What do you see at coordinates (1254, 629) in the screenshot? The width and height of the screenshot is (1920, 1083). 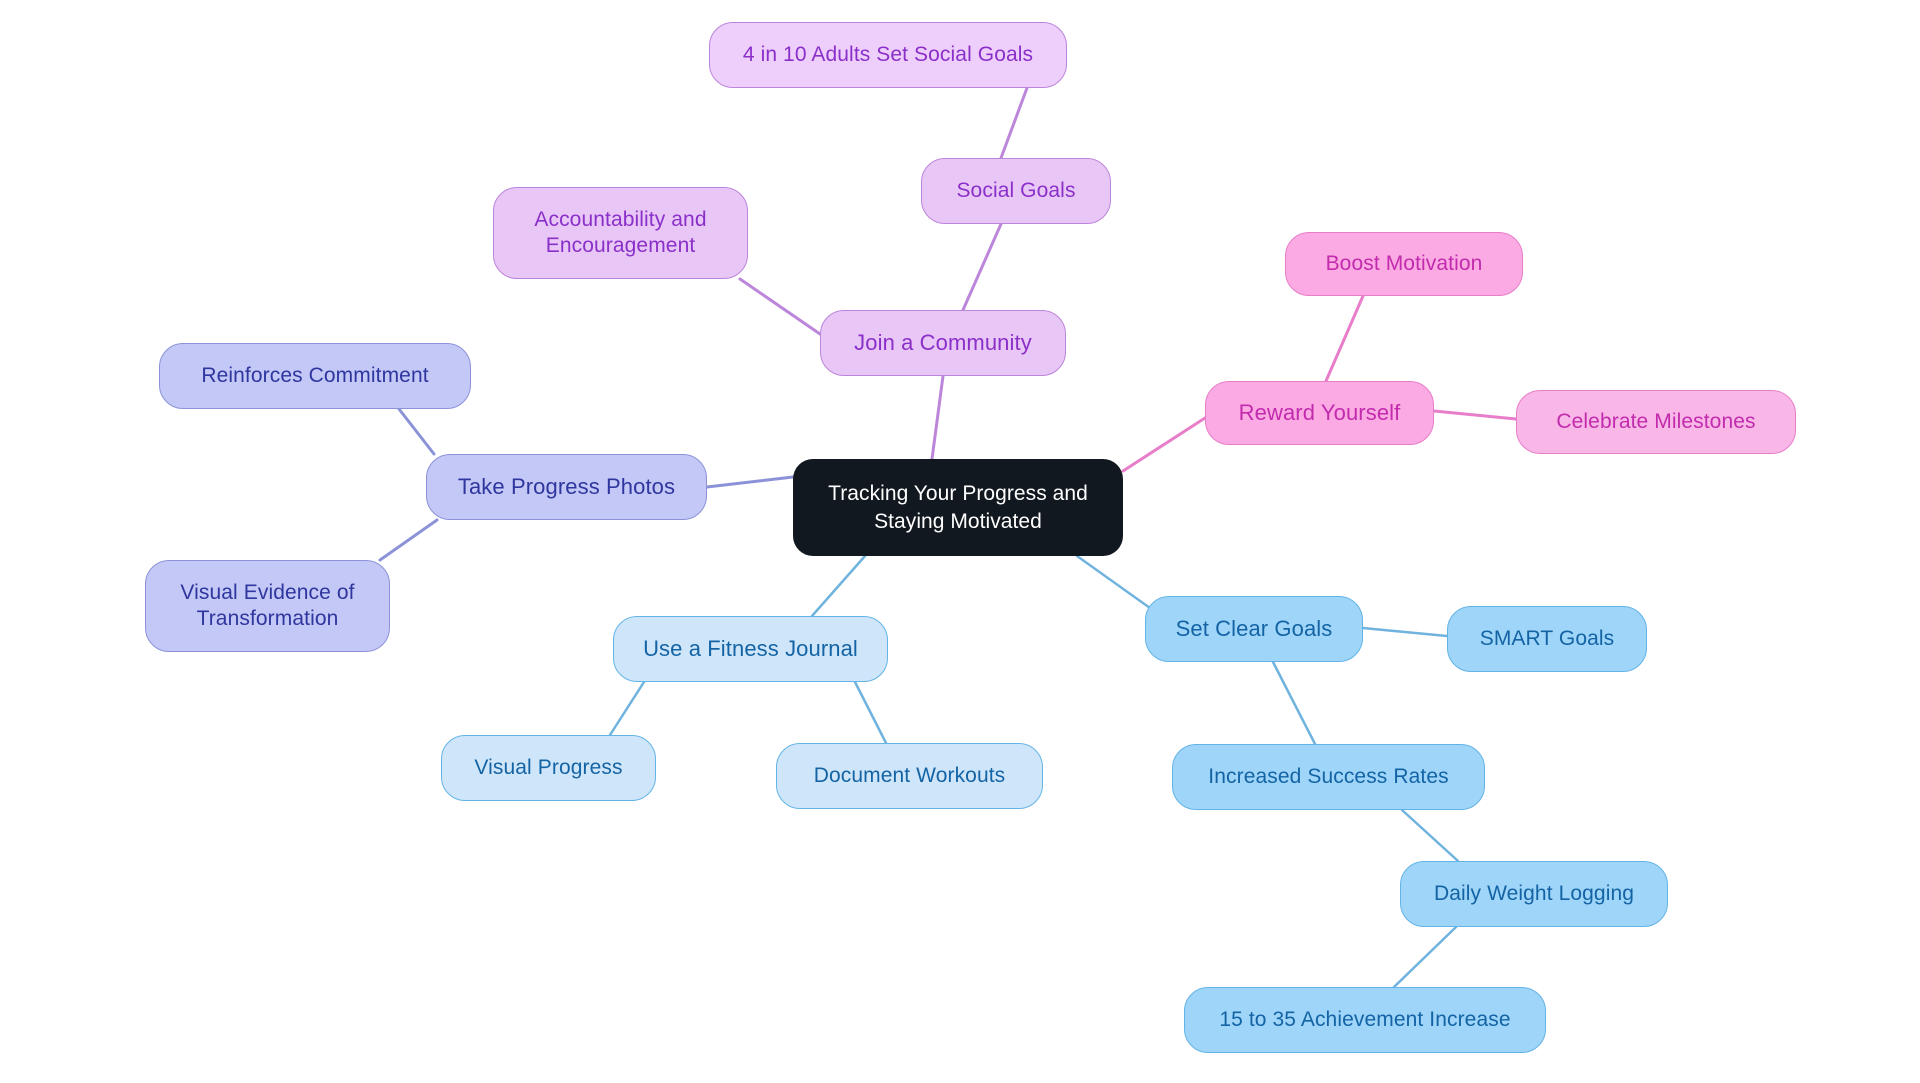 I see `mindmap-node-set-clear-goals: Set Clear Goals` at bounding box center [1254, 629].